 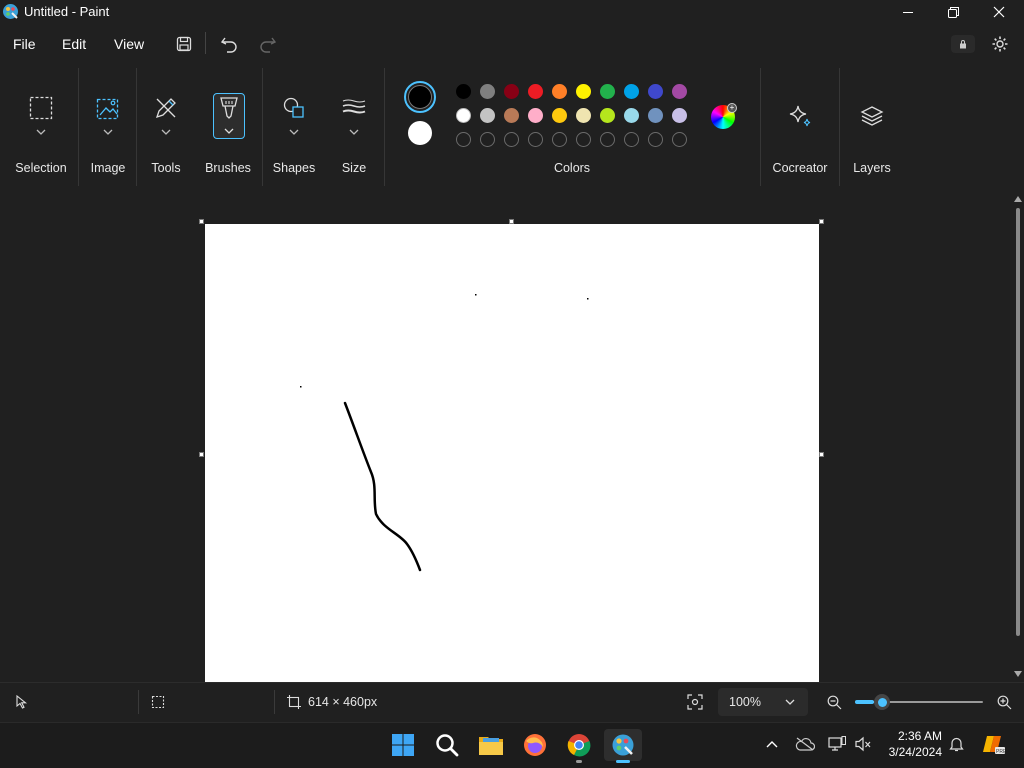 What do you see at coordinates (108, 116) in the screenshot?
I see `image-tool` at bounding box center [108, 116].